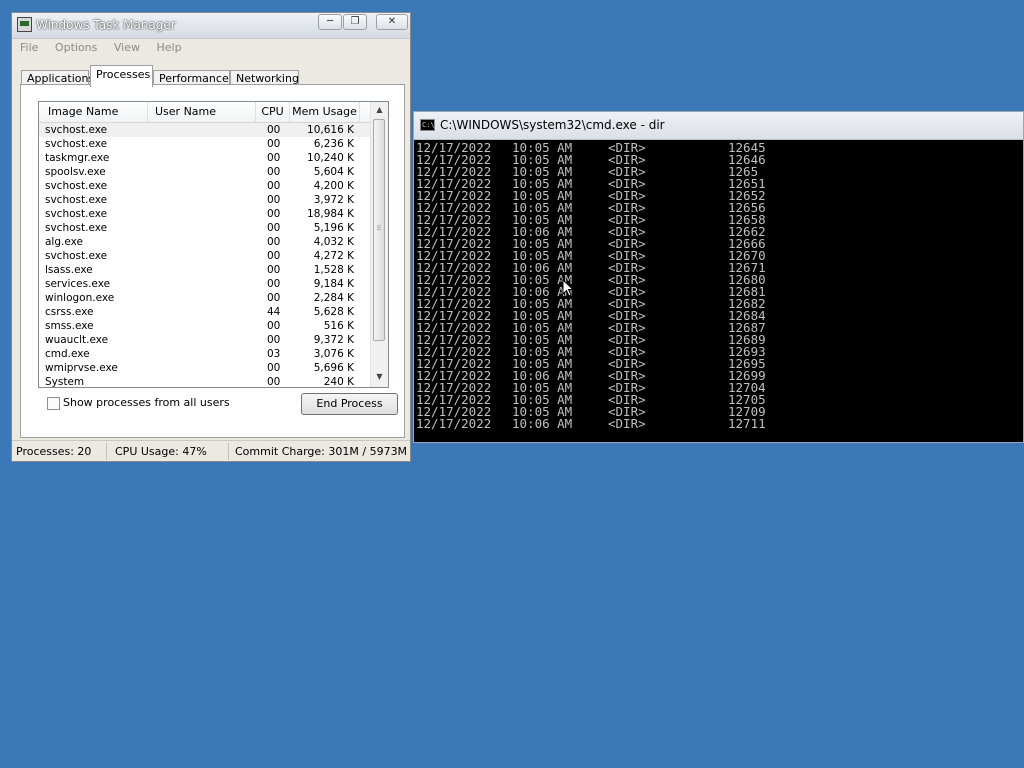 The image size is (1024, 768). Describe the element at coordinates (205, 368) in the screenshot. I see `table-row: wmiprvse.exe 00 5,696 K` at that location.